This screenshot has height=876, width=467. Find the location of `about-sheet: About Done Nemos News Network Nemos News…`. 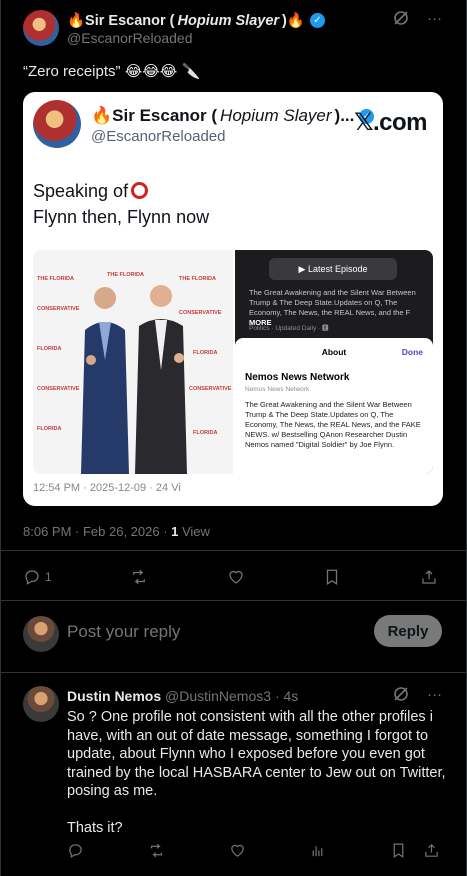

about-sheet: About Done Nemos News Network Nemos News… is located at coordinates (334, 406).